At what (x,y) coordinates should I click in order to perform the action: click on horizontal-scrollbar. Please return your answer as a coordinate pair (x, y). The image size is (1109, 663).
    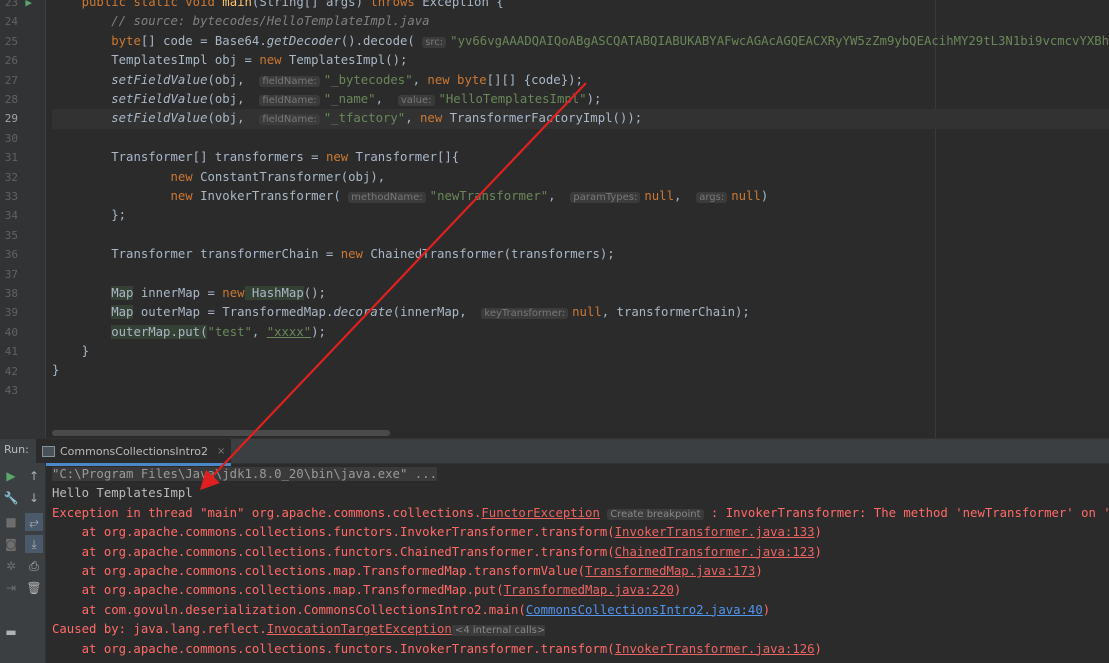
    Looking at the image, I should click on (221, 433).